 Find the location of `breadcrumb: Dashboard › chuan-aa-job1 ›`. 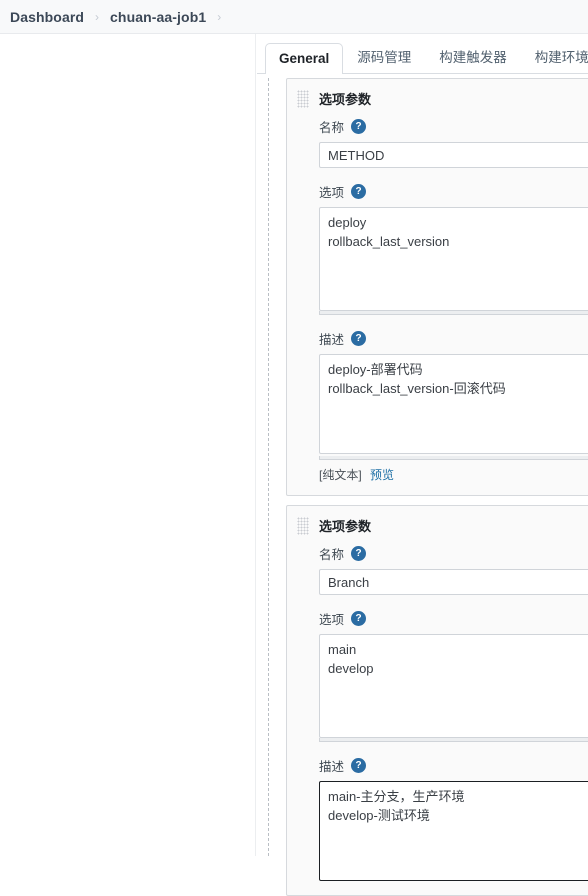

breadcrumb: Dashboard › chuan-aa-job1 › is located at coordinates (294, 17).